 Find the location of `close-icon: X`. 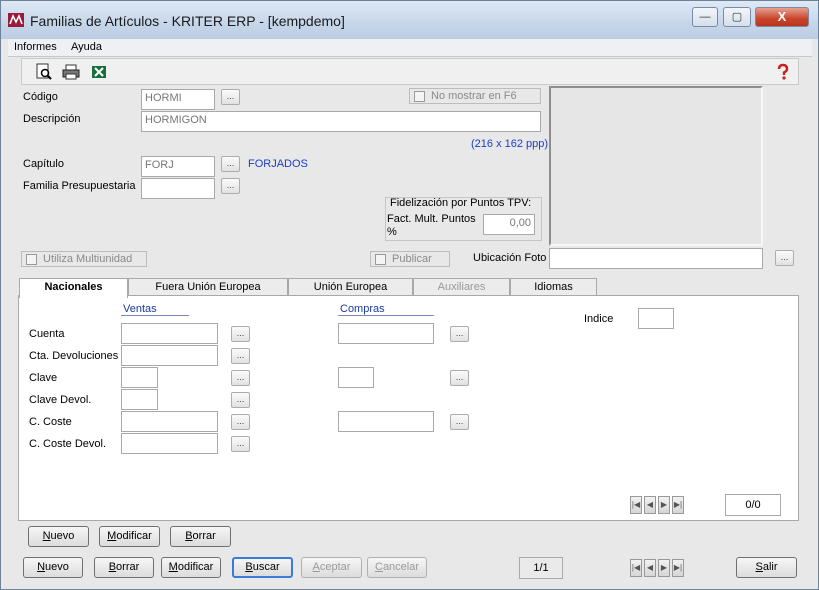

close-icon: X is located at coordinates (782, 16).